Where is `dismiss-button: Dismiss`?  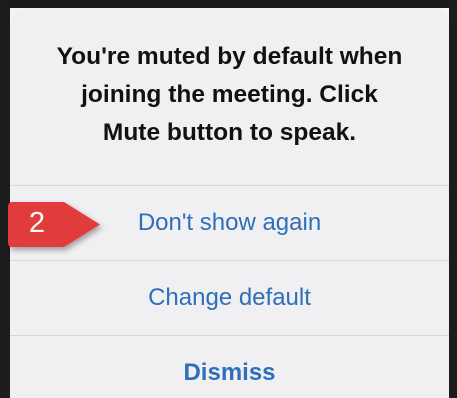 dismiss-button: Dismiss is located at coordinates (229, 367).